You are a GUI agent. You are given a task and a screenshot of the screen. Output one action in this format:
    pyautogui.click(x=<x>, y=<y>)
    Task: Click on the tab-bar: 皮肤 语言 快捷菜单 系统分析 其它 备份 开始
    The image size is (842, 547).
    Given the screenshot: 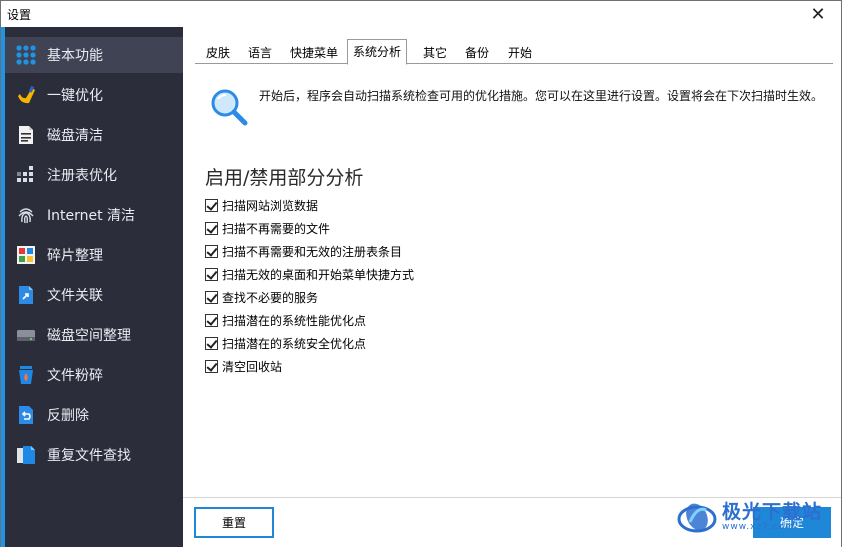 What is the action you would take?
    pyautogui.click(x=514, y=52)
    